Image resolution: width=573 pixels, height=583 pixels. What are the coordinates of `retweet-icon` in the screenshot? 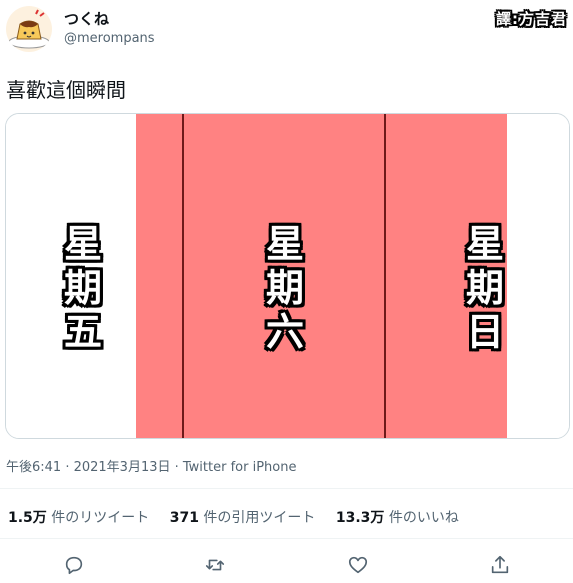 It's located at (215, 565).